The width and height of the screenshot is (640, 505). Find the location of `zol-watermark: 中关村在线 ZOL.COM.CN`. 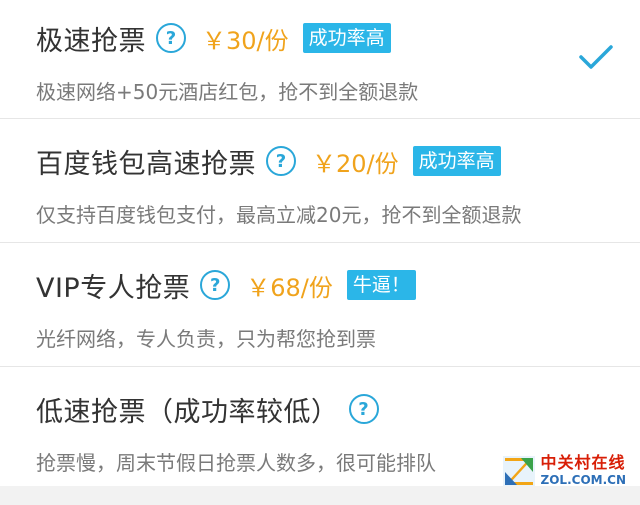

zol-watermark: 中关村在线 ZOL.COM.CN is located at coordinates (563, 470).